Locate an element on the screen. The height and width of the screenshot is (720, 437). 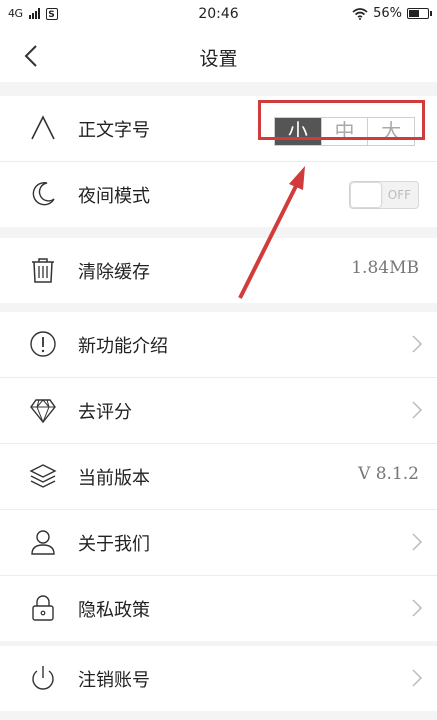
user-icon is located at coordinates (43, 542).